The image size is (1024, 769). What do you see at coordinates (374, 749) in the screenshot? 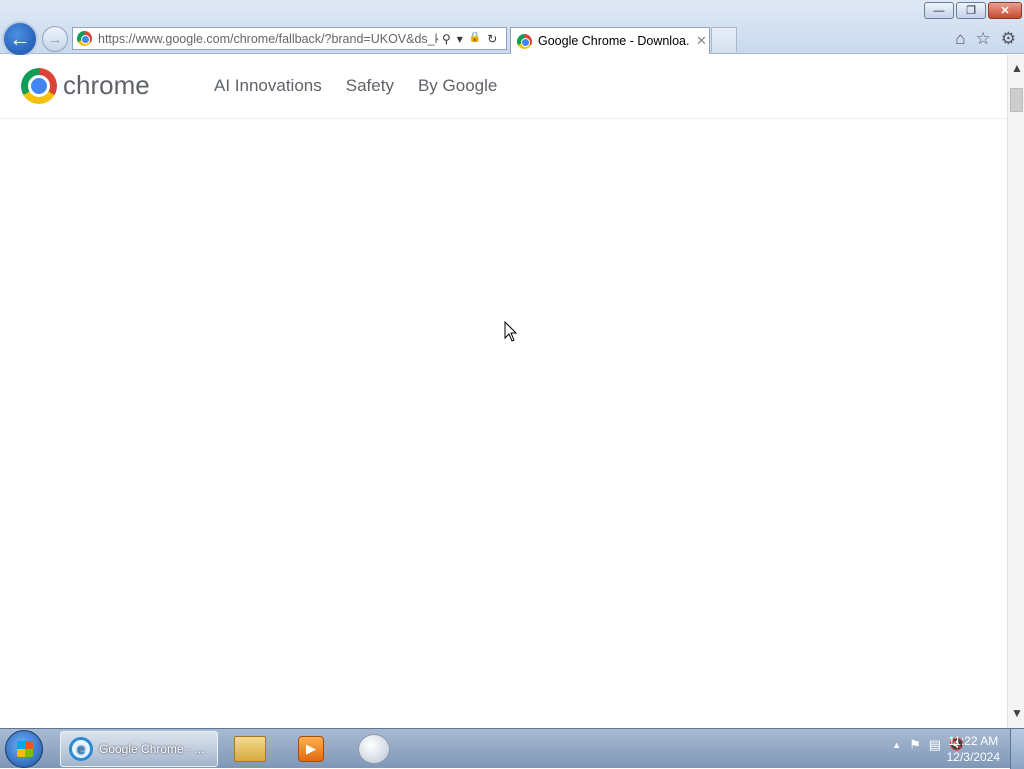
I see `globe-app-icon` at bounding box center [374, 749].